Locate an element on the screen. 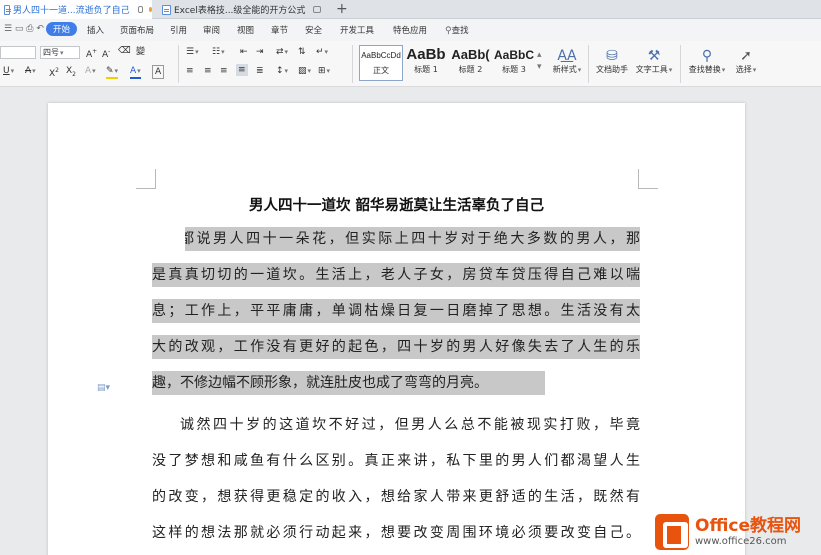 This screenshot has width=821, height=555. menu-security: 安全 is located at coordinates (313, 30).